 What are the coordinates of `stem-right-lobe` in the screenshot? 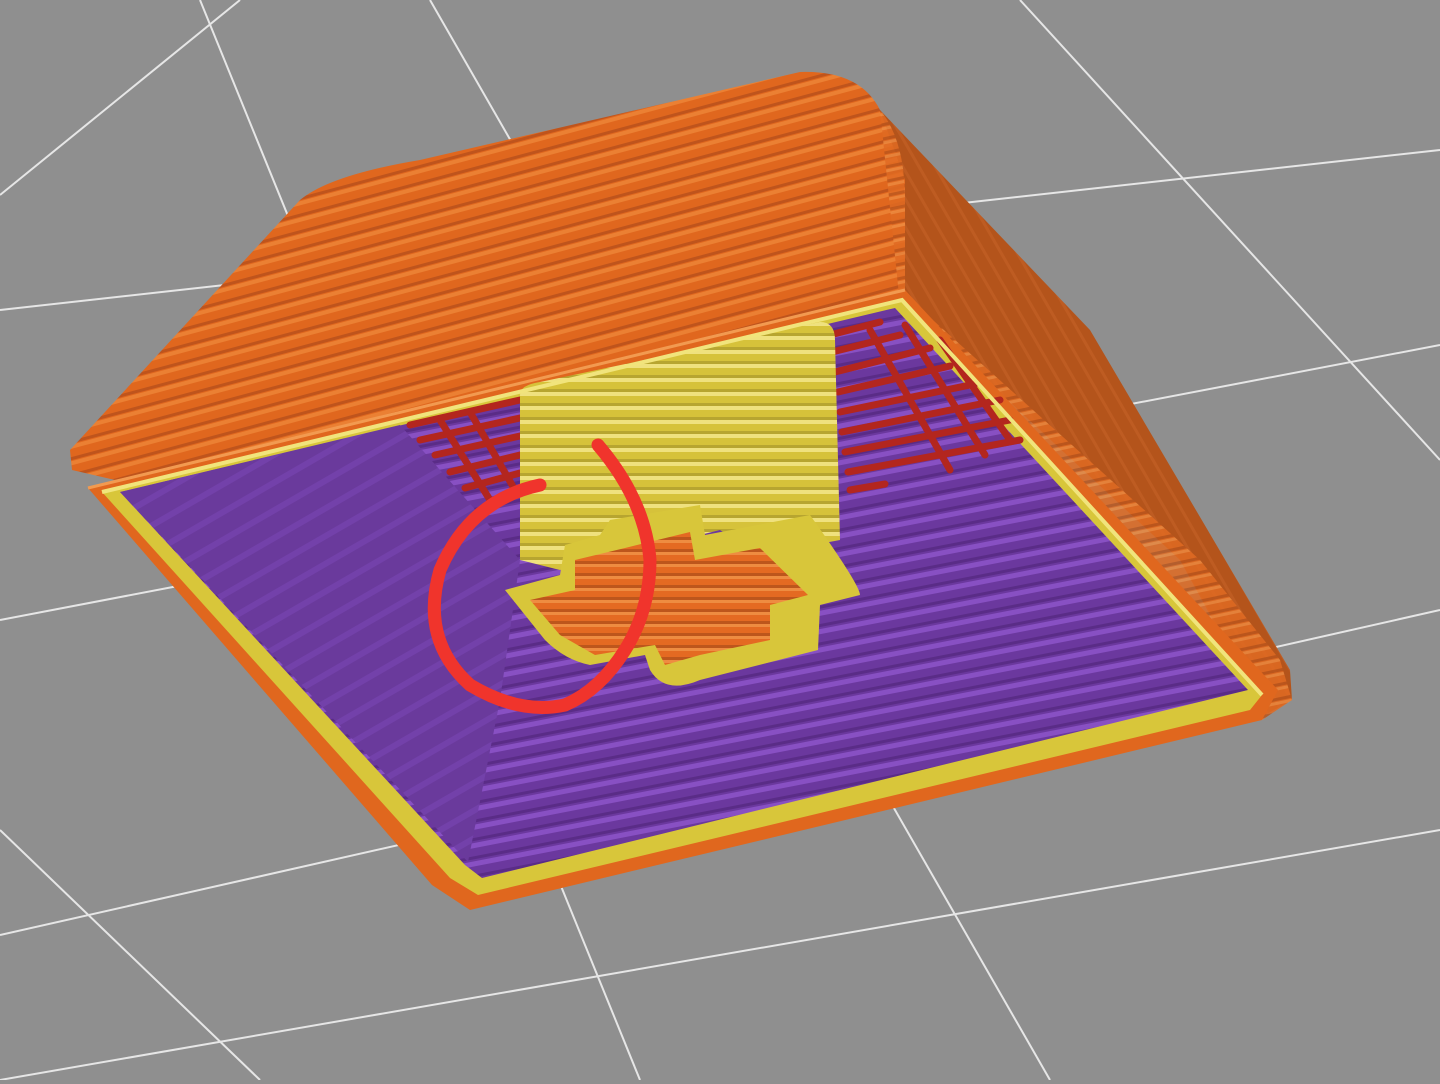 It's located at (775, 438).